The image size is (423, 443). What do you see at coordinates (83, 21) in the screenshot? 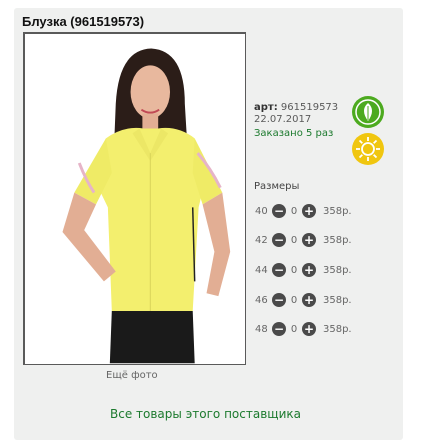
I see `product-title: Блузка (961519573)` at bounding box center [83, 21].